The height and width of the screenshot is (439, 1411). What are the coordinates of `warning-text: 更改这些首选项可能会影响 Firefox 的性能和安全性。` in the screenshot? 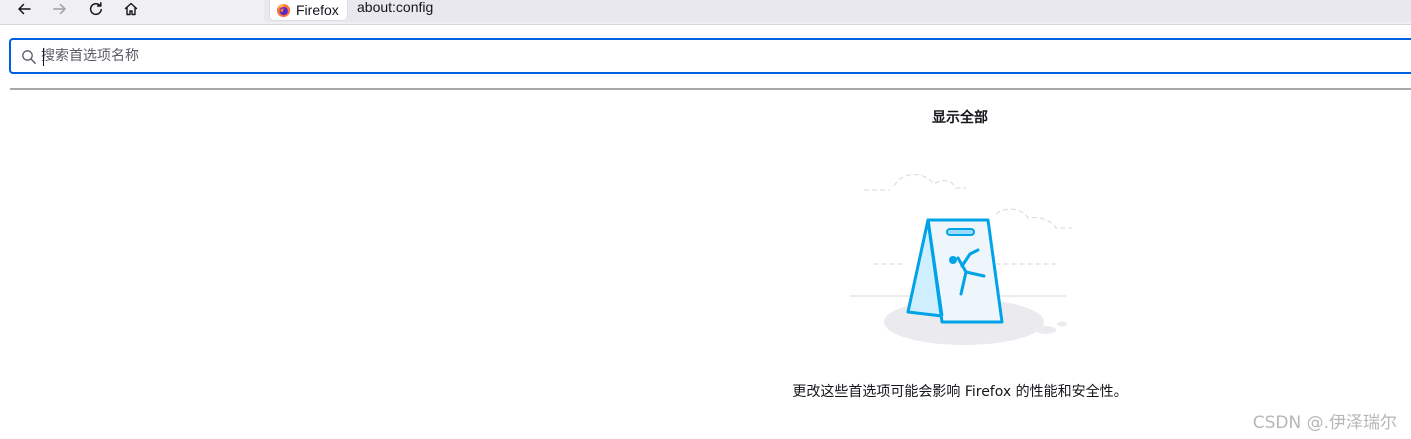 It's located at (960, 392).